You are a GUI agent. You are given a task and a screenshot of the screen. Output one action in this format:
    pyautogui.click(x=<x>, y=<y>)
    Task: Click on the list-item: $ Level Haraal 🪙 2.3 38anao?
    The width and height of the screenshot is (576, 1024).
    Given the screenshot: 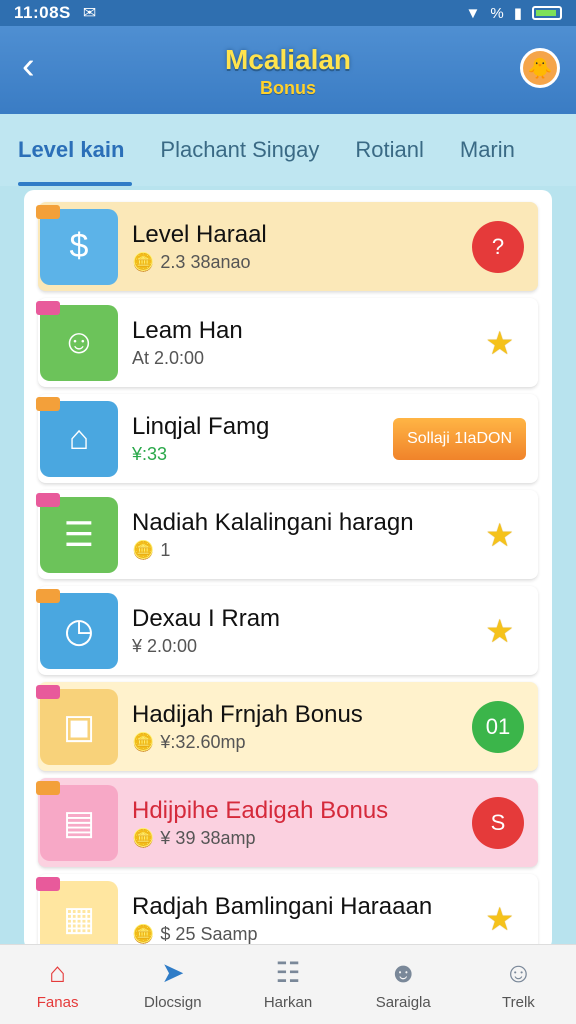 What is the action you would take?
    pyautogui.click(x=287, y=247)
    